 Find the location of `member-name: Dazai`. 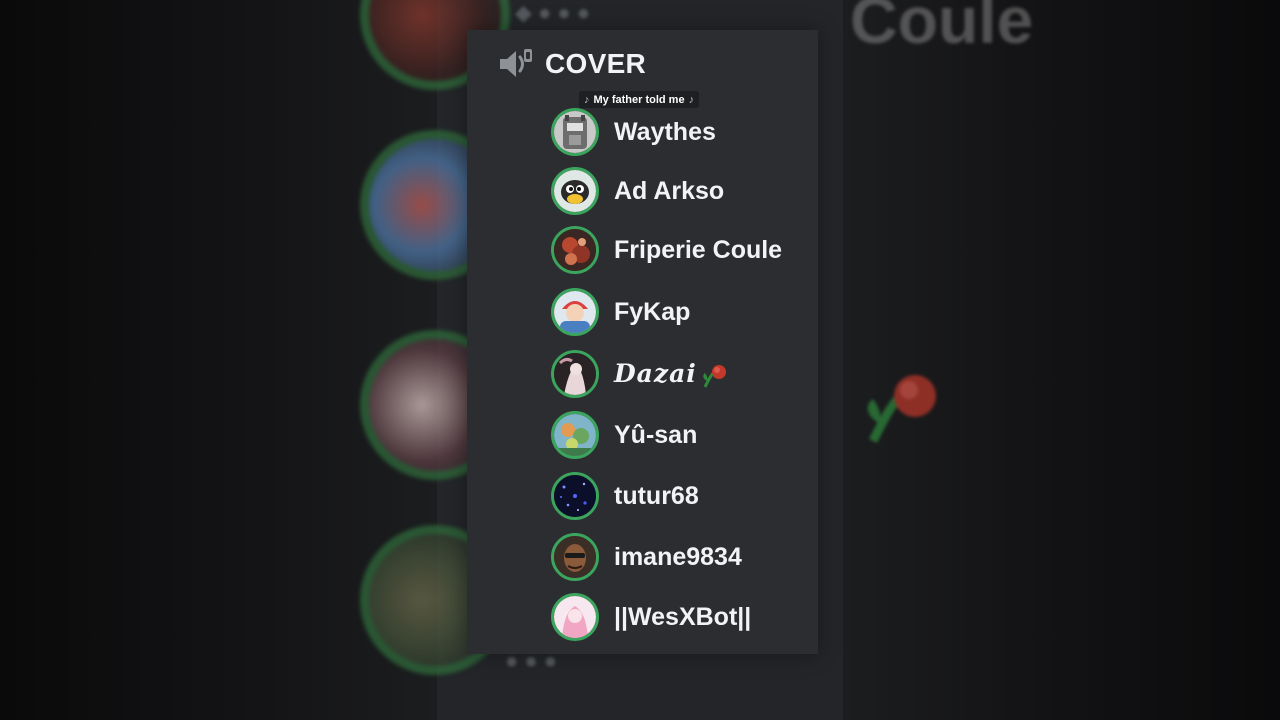

member-name: Dazai is located at coordinates (671, 374).